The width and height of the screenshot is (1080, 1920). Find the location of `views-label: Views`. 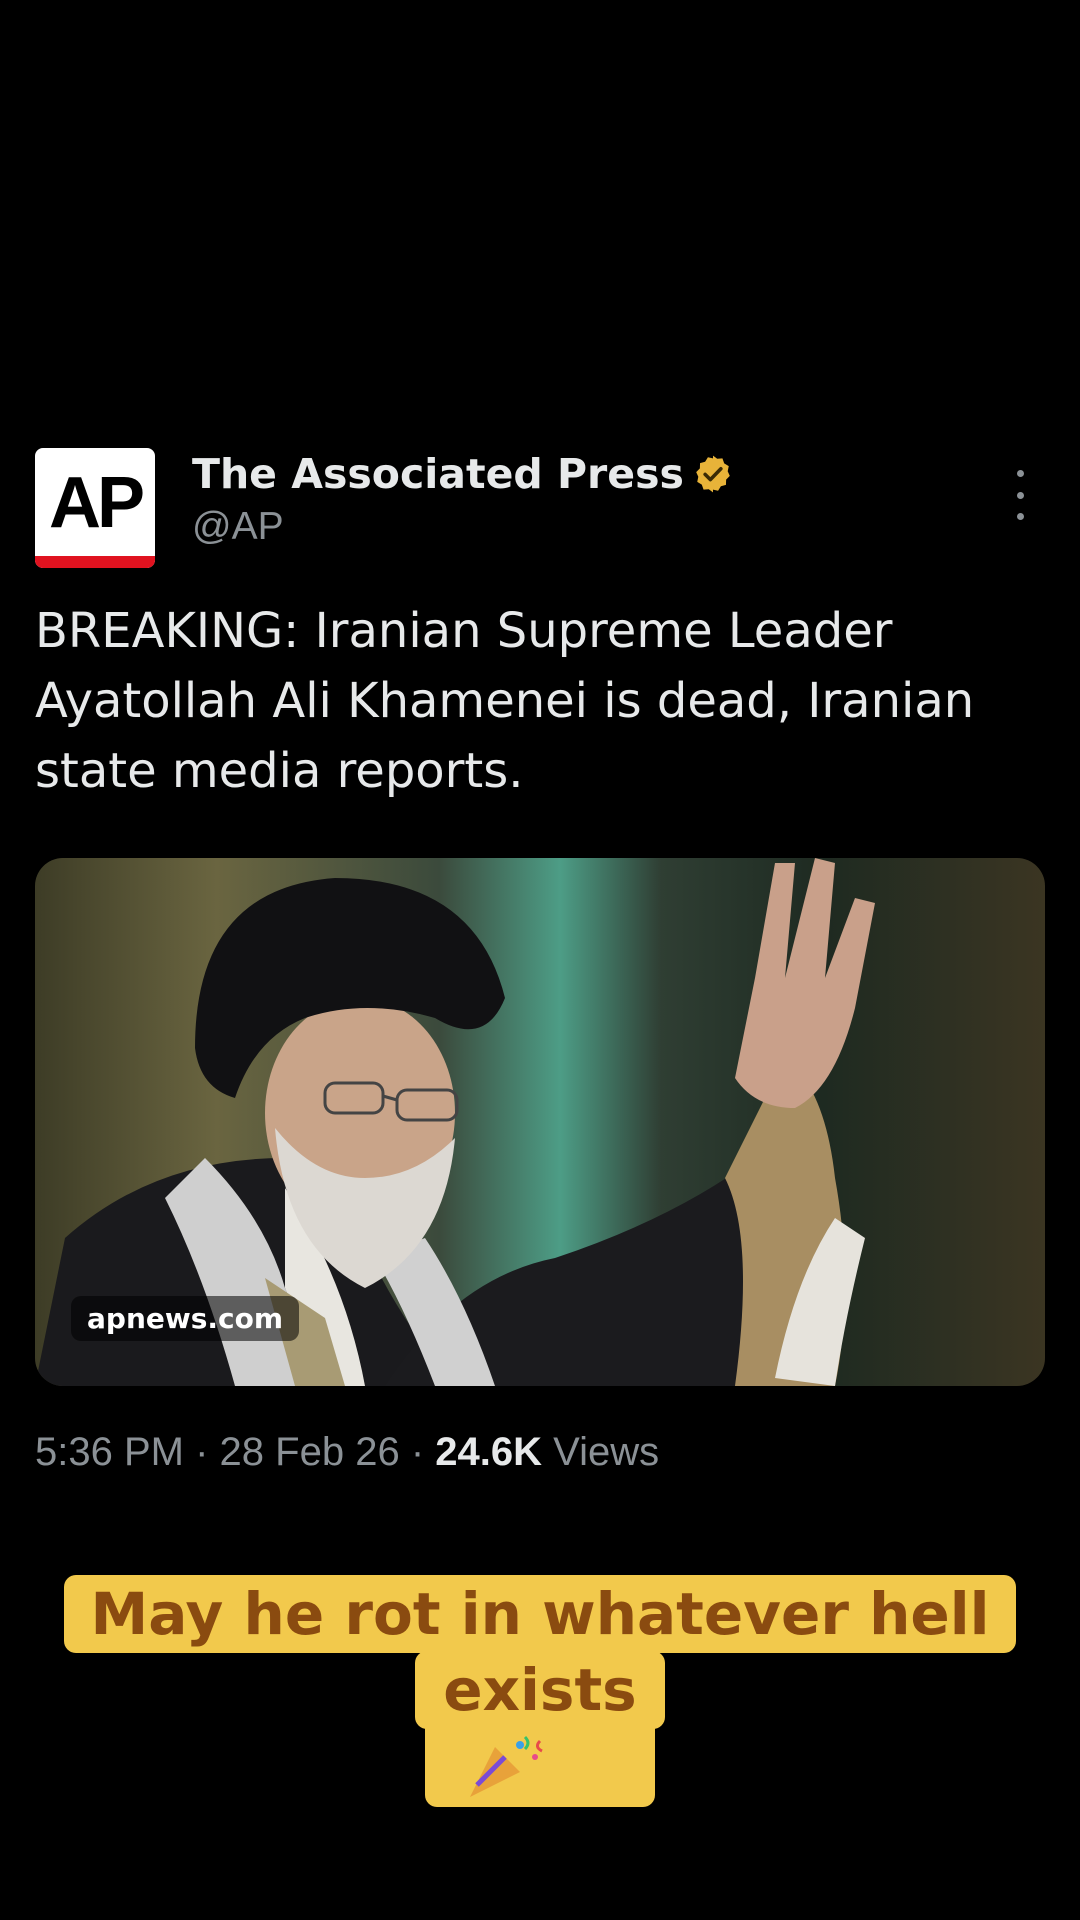

views-label: Views is located at coordinates (606, 1452).